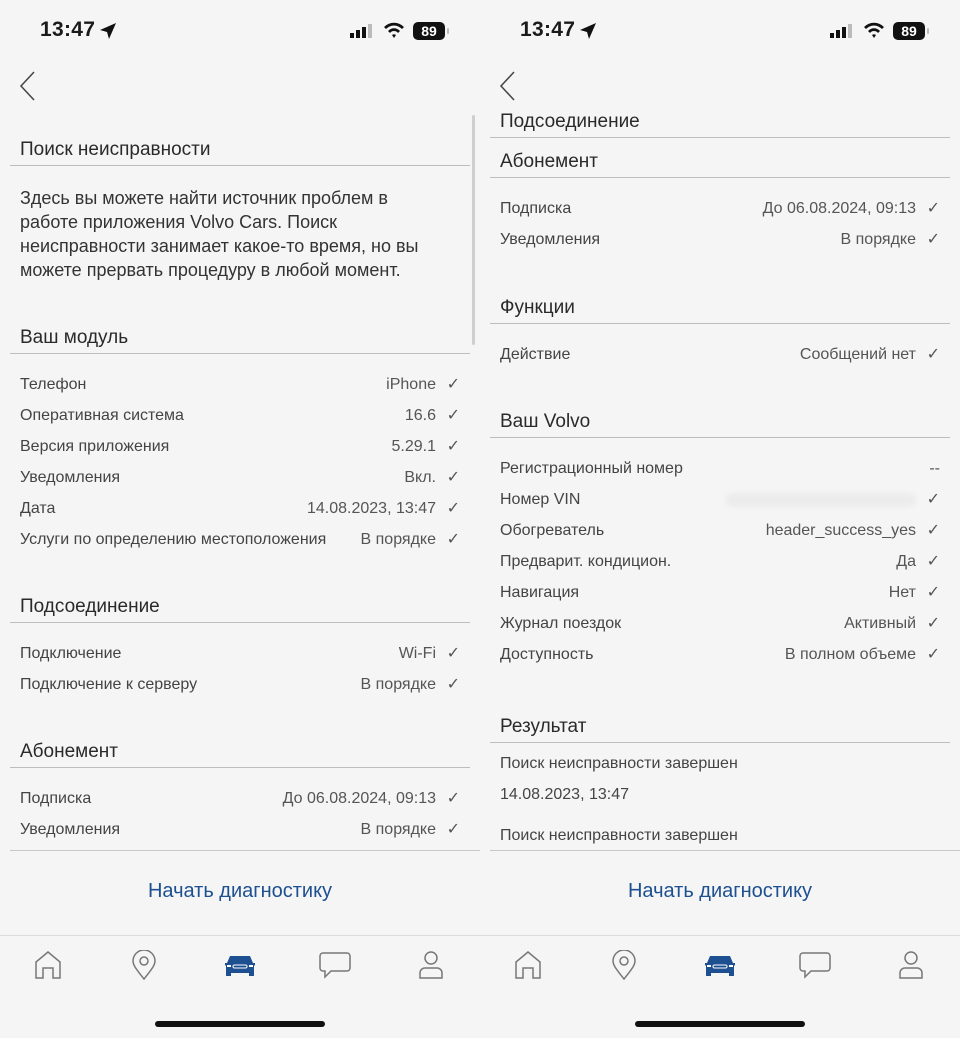 The width and height of the screenshot is (960, 1038). I want to click on list-item: Телефон iPhone ✓, so click(240, 384).